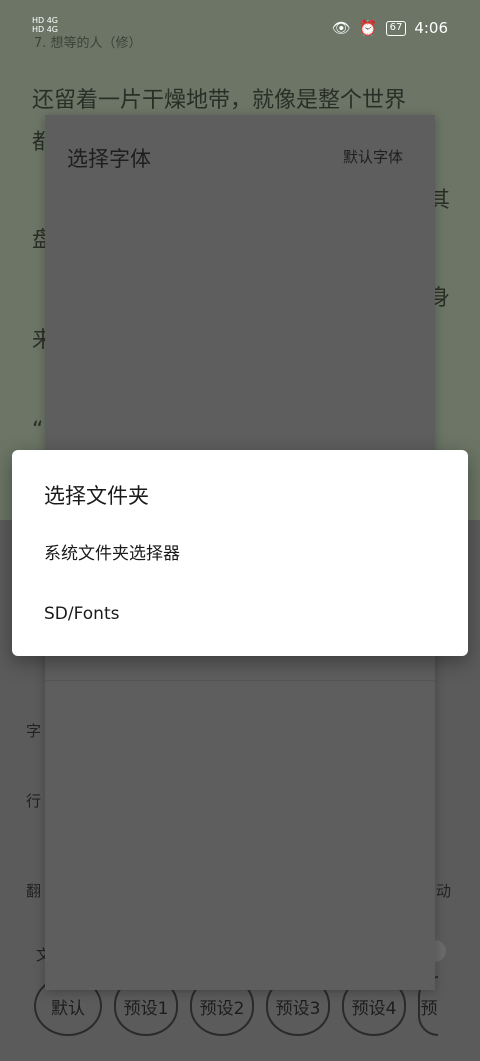  What do you see at coordinates (373, 156) in the screenshot?
I see `default-font-button: 默认字体` at bounding box center [373, 156].